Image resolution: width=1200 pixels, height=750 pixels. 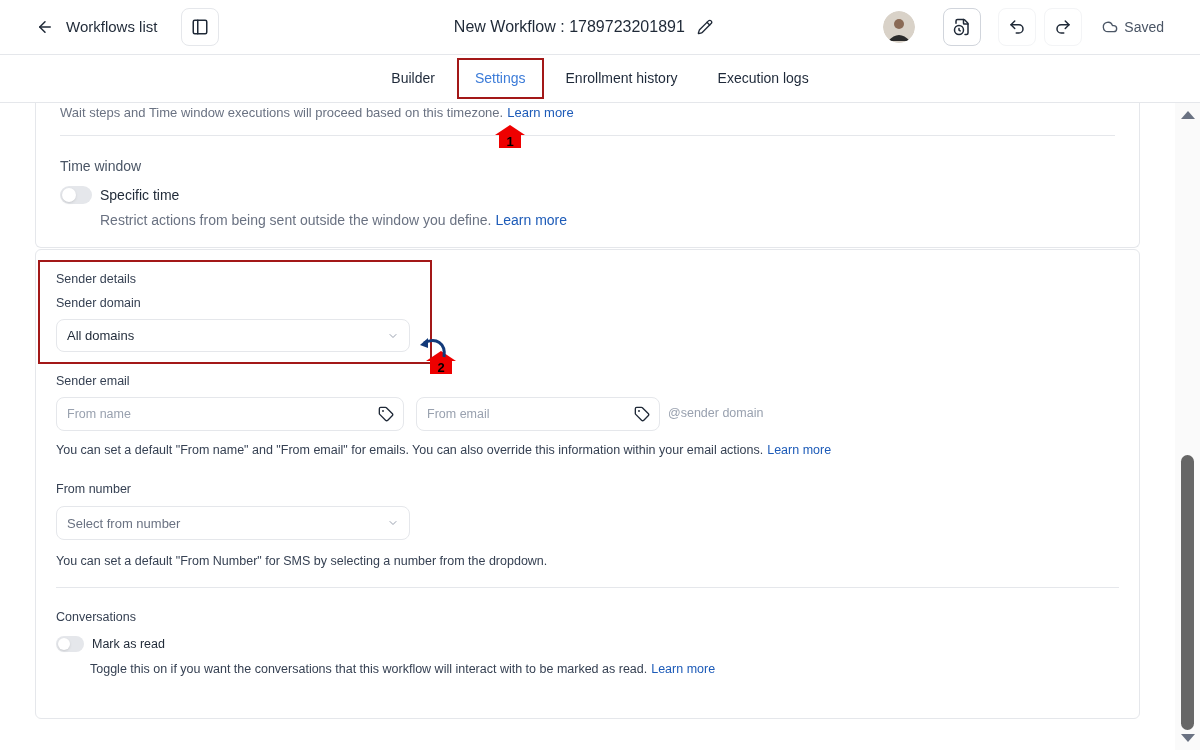 What do you see at coordinates (1110, 27) in the screenshot?
I see `cloud-icon` at bounding box center [1110, 27].